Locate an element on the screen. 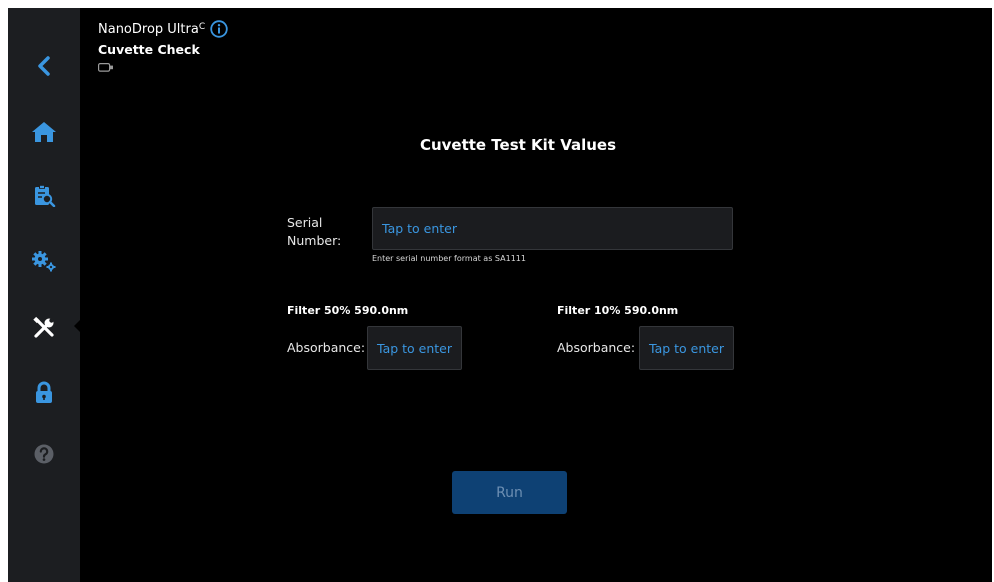 The height and width of the screenshot is (582, 994). filter-50-title: Filter 50% 590.0nm is located at coordinates (348, 310).